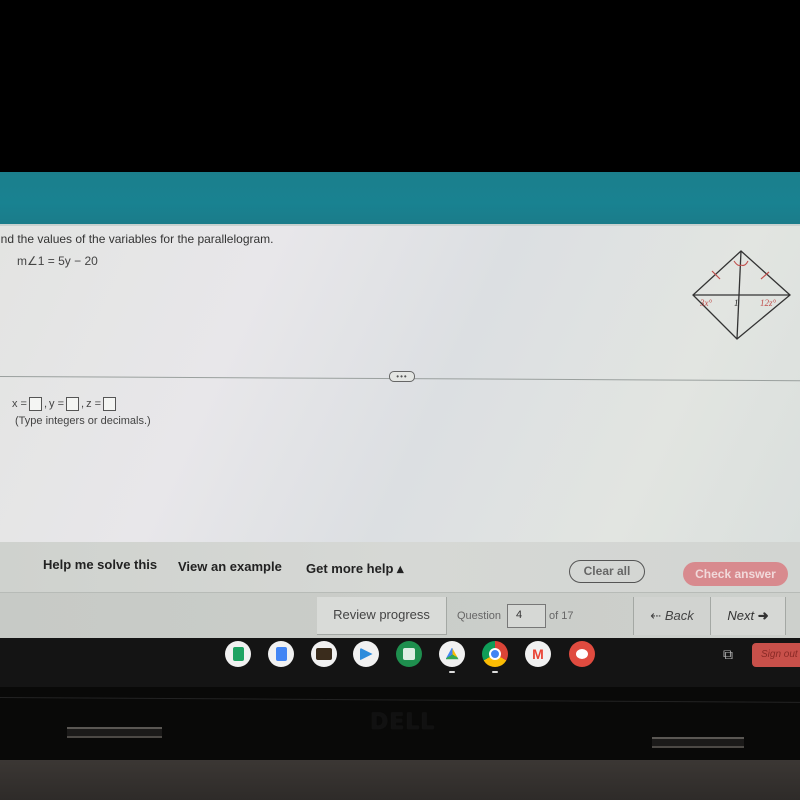  I want to click on view-example-button: View an example, so click(230, 566).